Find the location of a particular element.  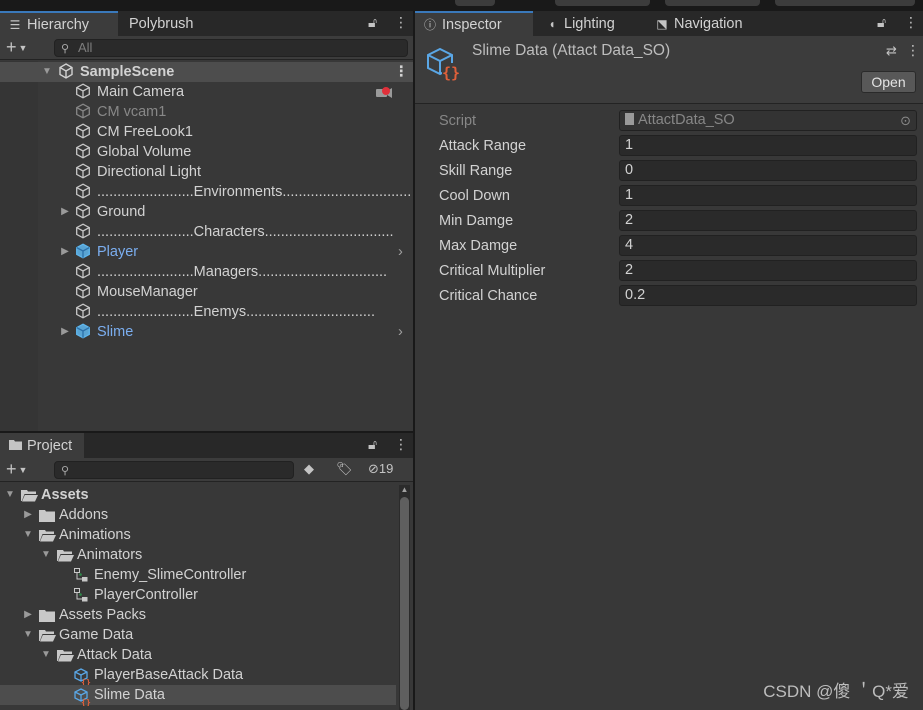

field-label: Skill Range is located at coordinates (476, 171).